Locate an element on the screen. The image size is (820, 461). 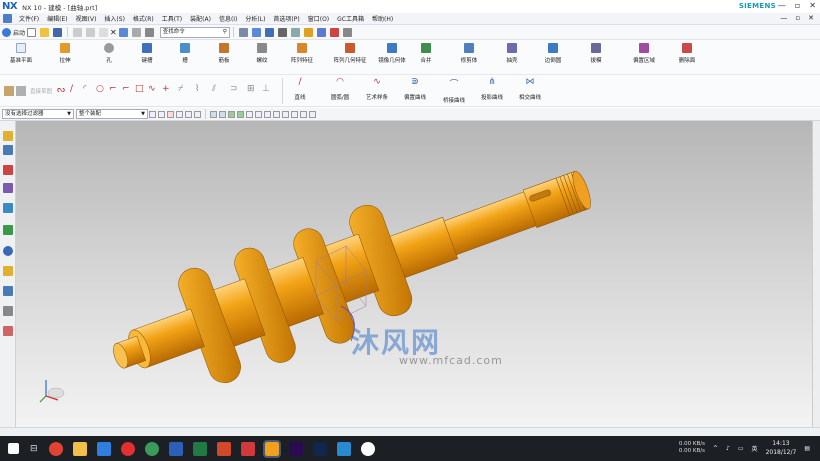
doc-close-button: ✕ is located at coordinates (811, 18).